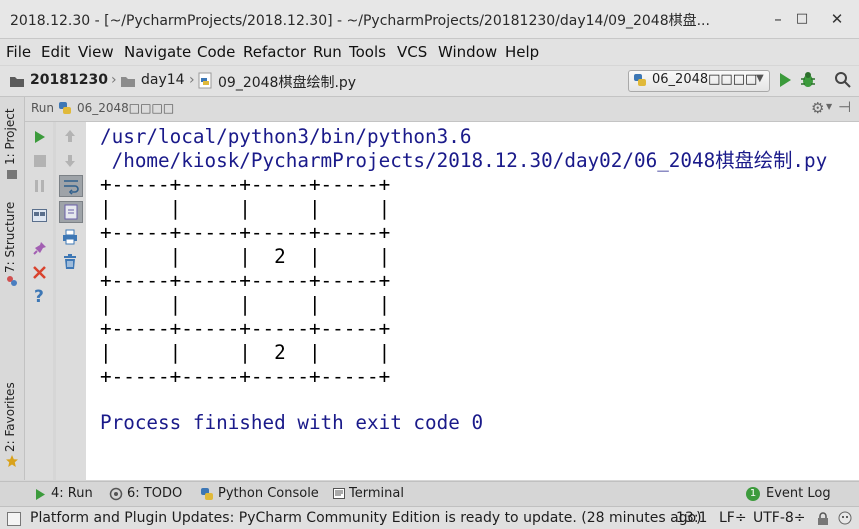 This screenshot has height=529, width=859. Describe the element at coordinates (691, 518) in the screenshot. I see `caret-position: 13:1` at that location.